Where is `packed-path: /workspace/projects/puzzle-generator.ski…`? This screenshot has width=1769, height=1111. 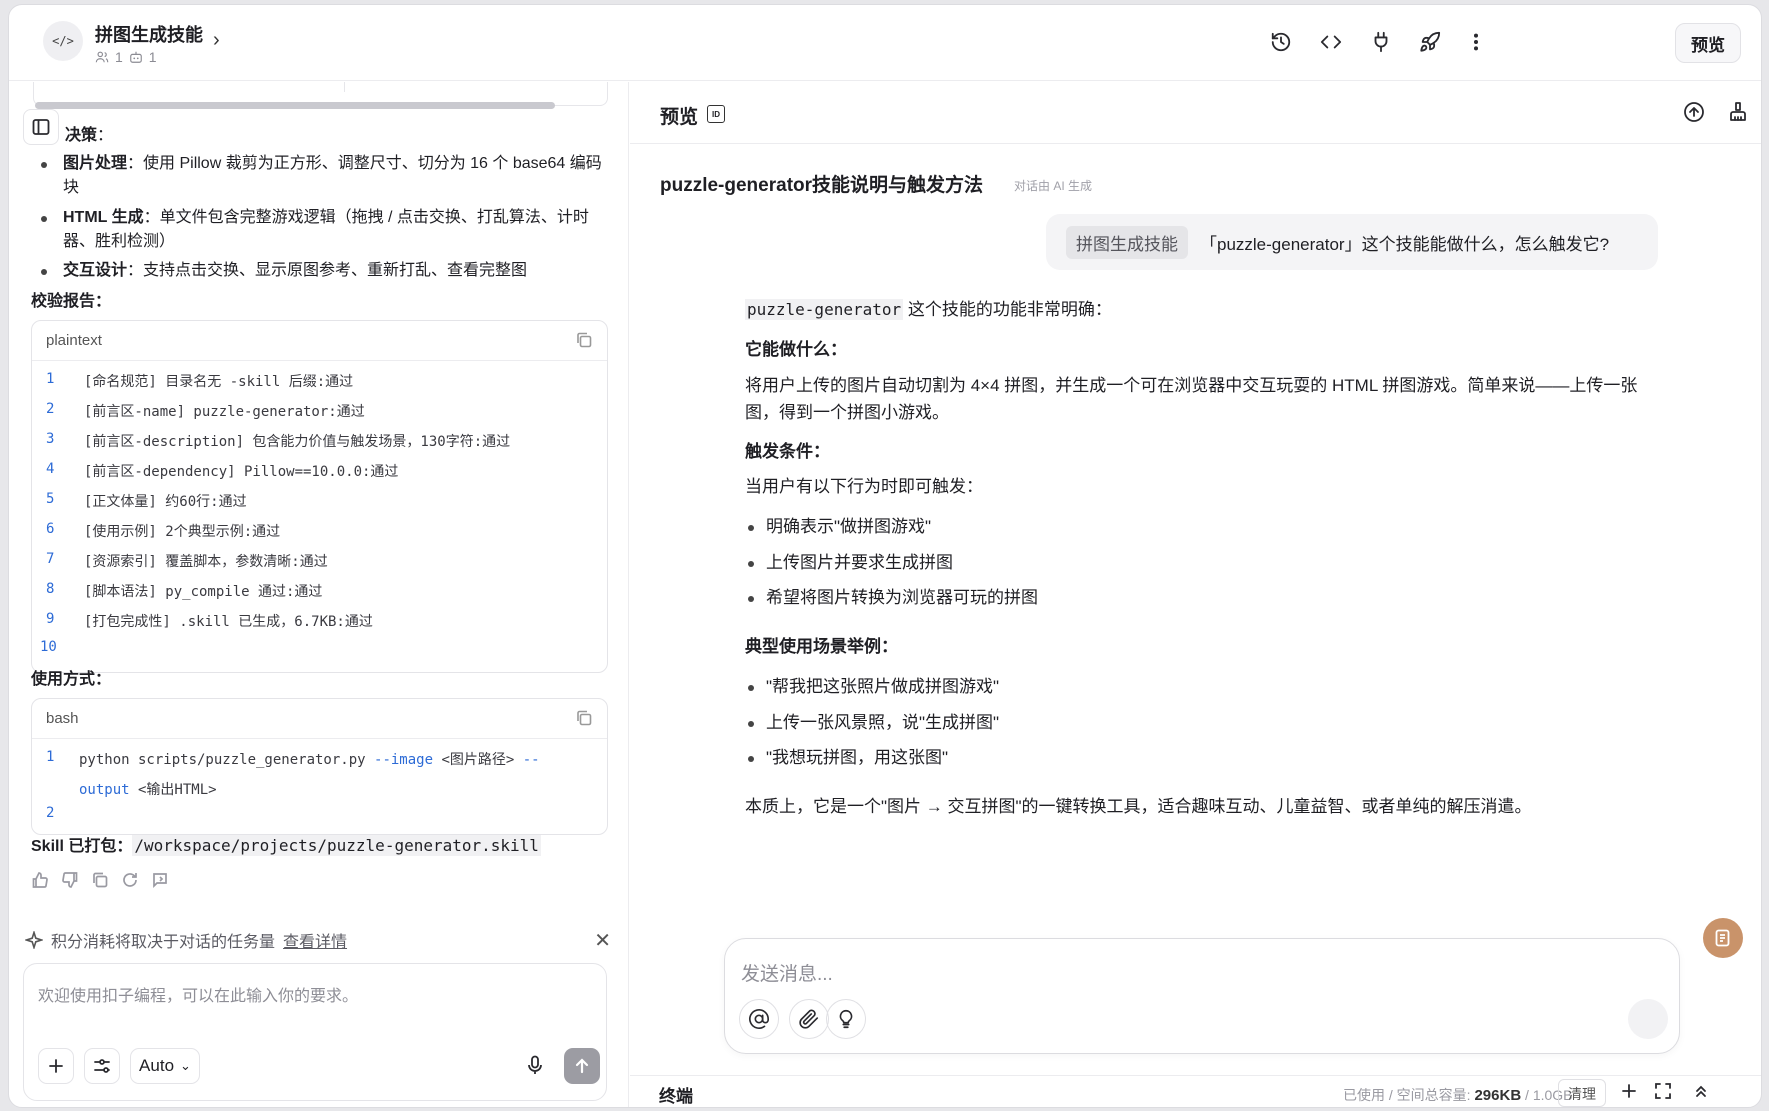 packed-path: /workspace/projects/puzzle-generator.ski… is located at coordinates (336, 845).